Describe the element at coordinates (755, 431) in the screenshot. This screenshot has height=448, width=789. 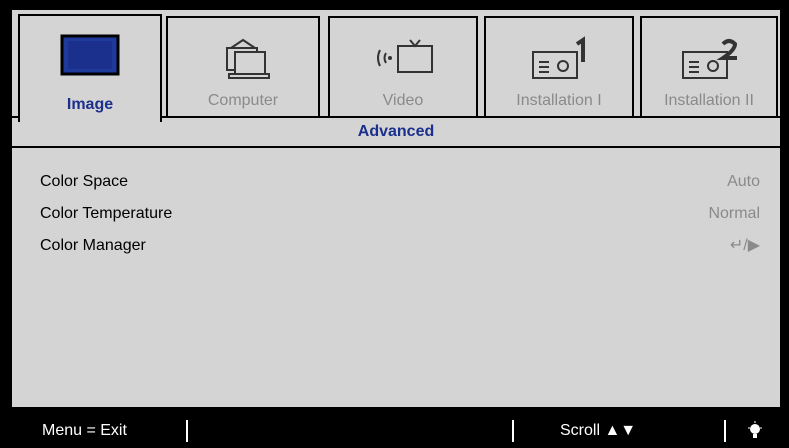
I see `bulb-icon` at that location.